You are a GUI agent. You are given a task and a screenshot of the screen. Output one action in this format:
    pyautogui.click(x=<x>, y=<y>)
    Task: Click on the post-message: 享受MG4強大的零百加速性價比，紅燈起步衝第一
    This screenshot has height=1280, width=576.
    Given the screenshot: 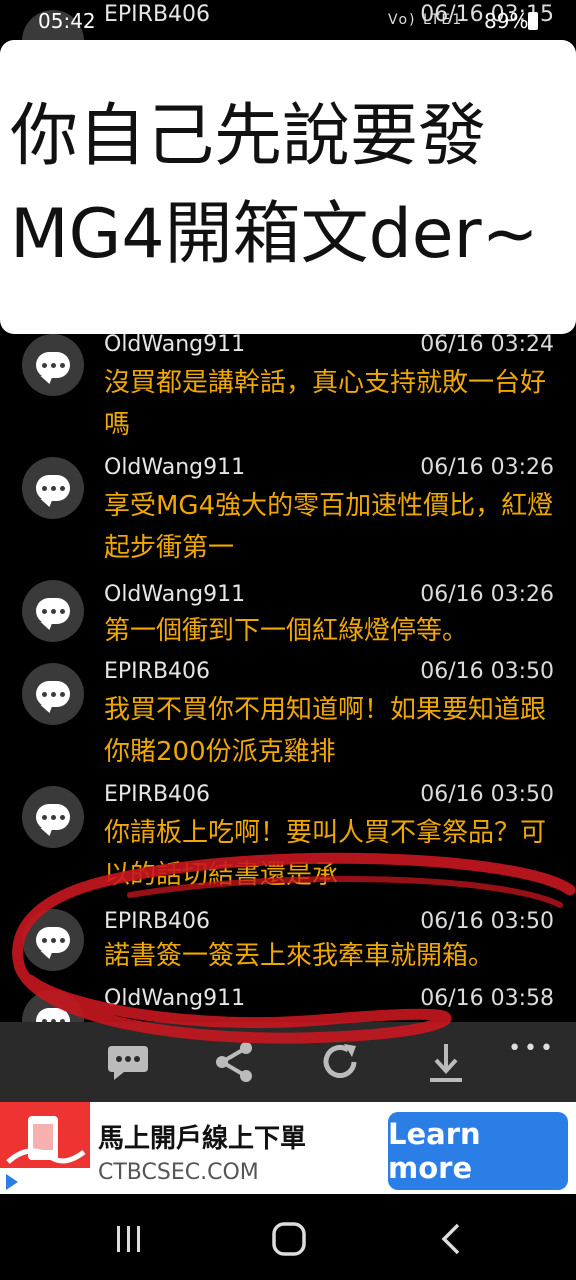 What is the action you would take?
    pyautogui.click(x=329, y=527)
    